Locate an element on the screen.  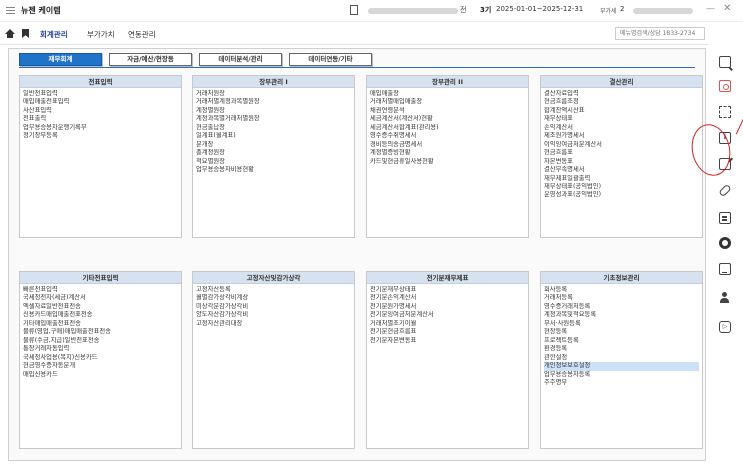
menu-item: 결산부속명세서 is located at coordinates (621, 170).